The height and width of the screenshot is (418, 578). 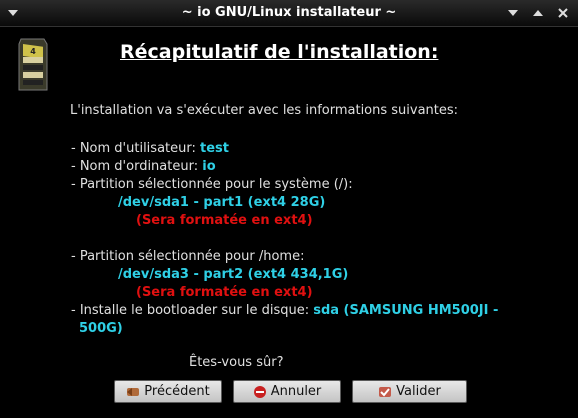 I want to click on username-label: - Nom d'utilisateur:, so click(x=135, y=148).